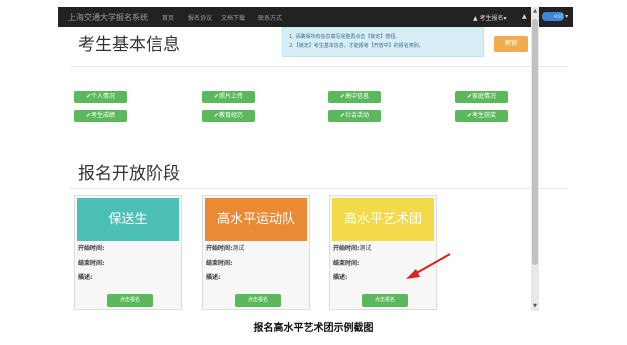  What do you see at coordinates (535, 11) in the screenshot?
I see `scroll-up-icon: ▲` at bounding box center [535, 11].